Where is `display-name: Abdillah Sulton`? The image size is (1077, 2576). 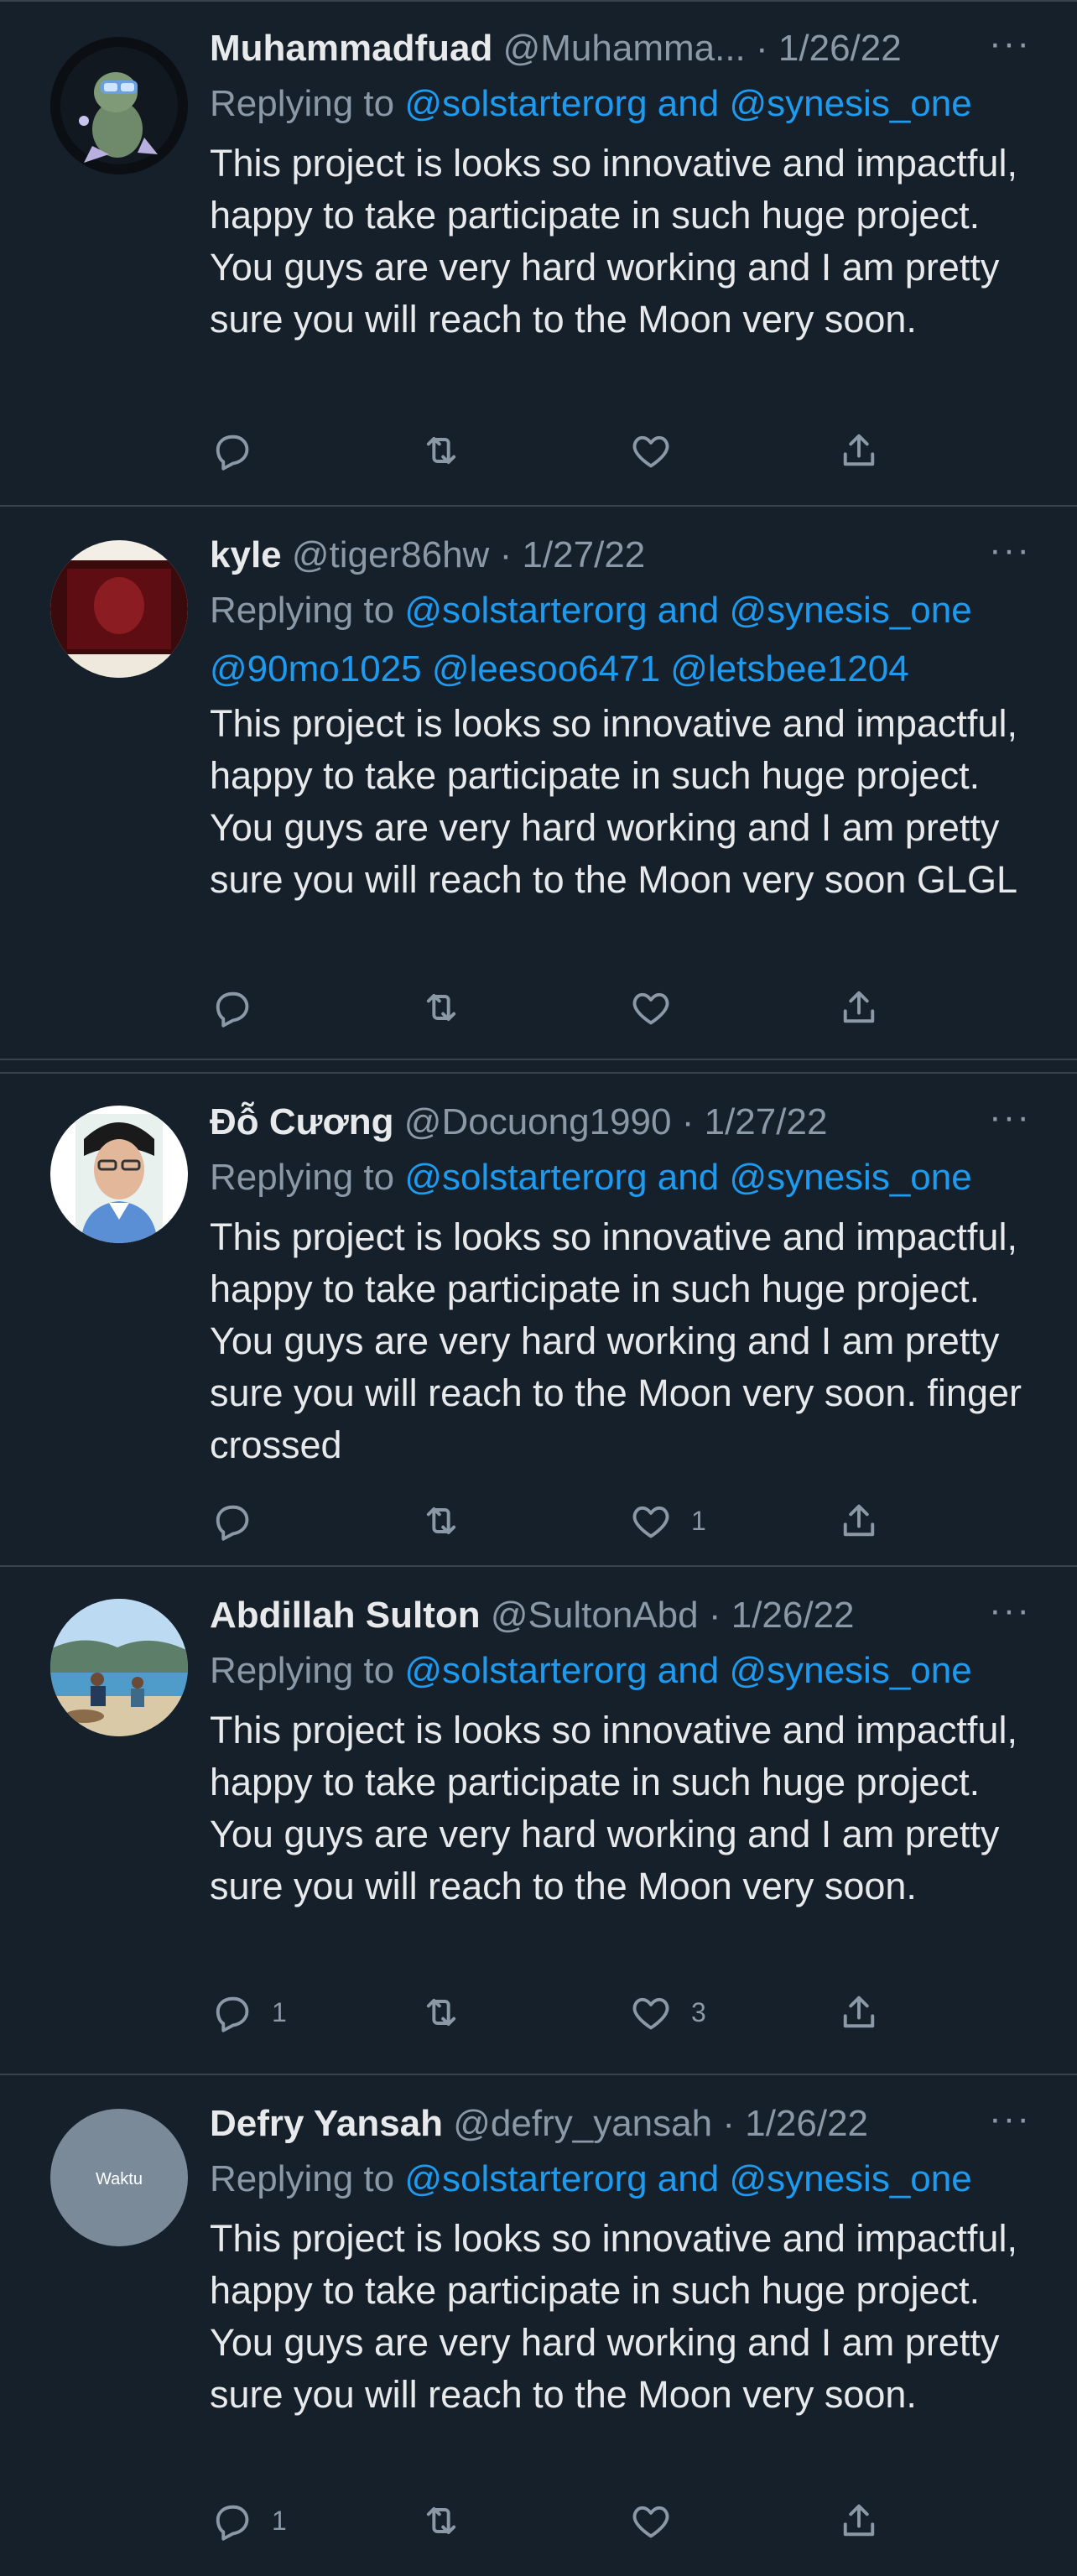 display-name: Abdillah Sulton is located at coordinates (345, 1615).